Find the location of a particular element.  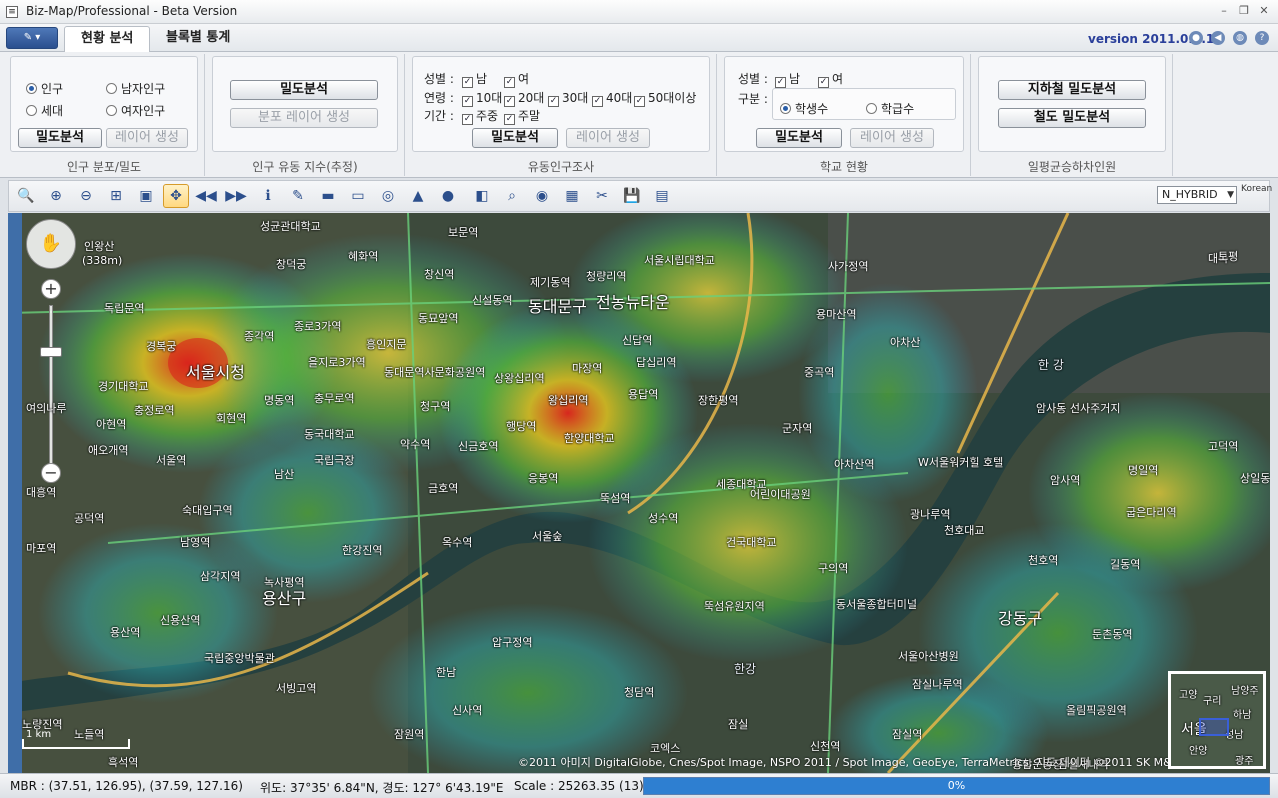

subway-density-button: 지하철 밀도분석 is located at coordinates (1072, 90).